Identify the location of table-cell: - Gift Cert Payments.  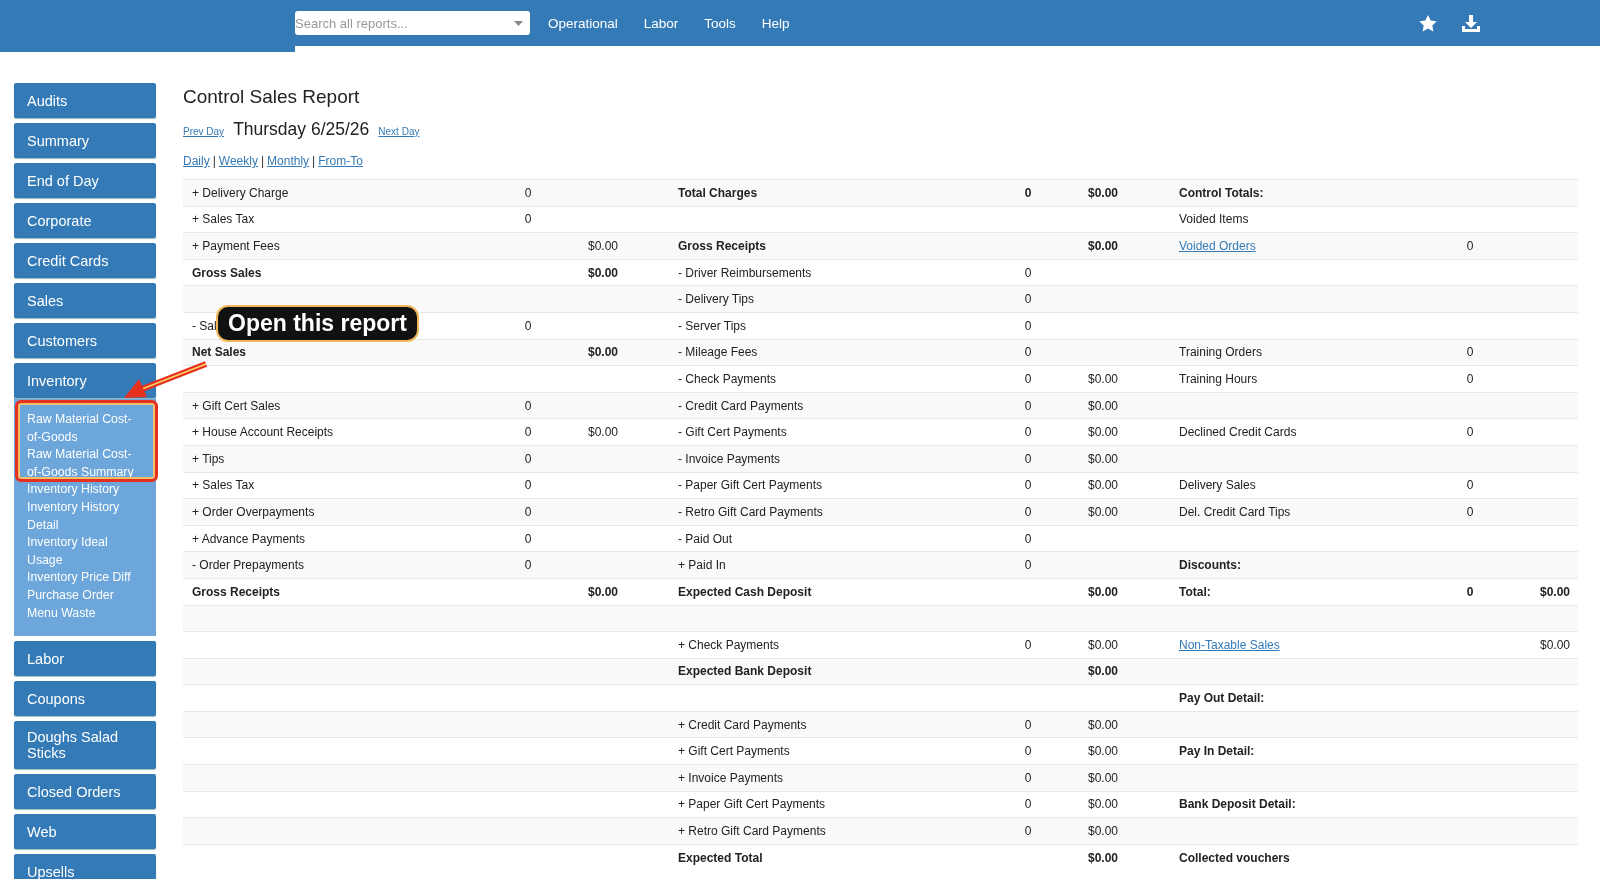
(732, 432).